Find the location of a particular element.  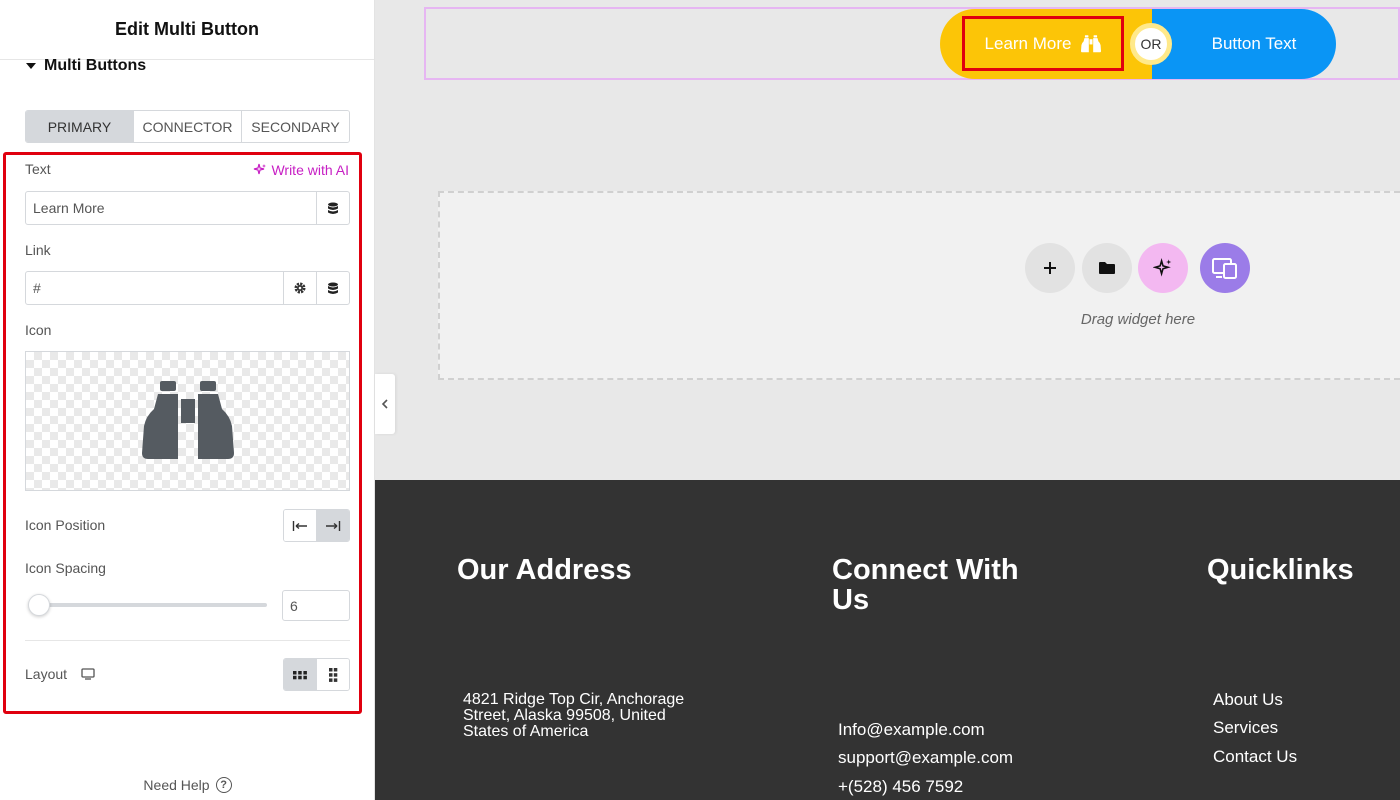

quicklinks-heading: Quicklinks is located at coordinates (1280, 570).